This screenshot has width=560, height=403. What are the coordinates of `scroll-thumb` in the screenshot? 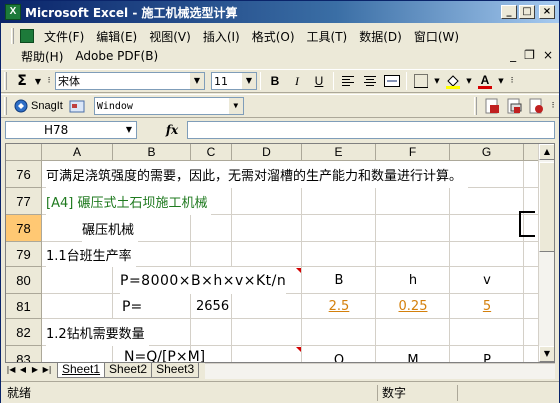 It's located at (546, 207).